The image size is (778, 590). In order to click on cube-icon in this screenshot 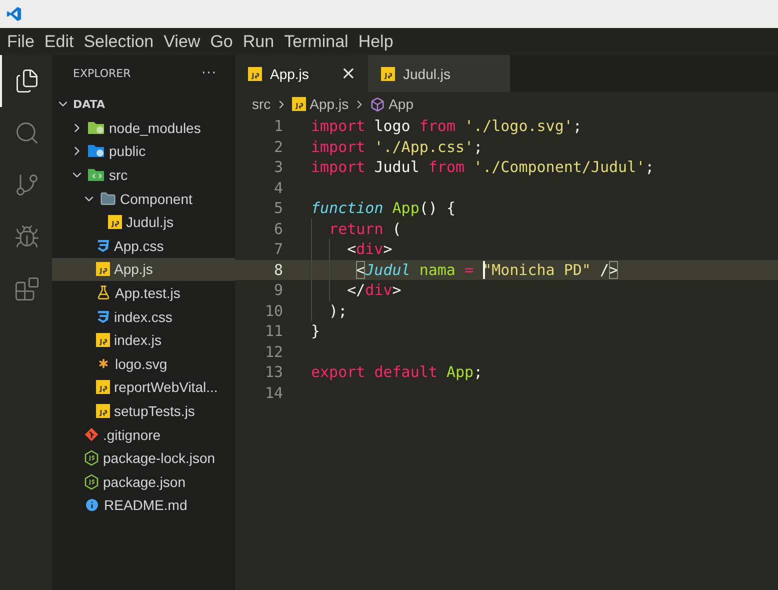, I will do `click(377, 104)`.